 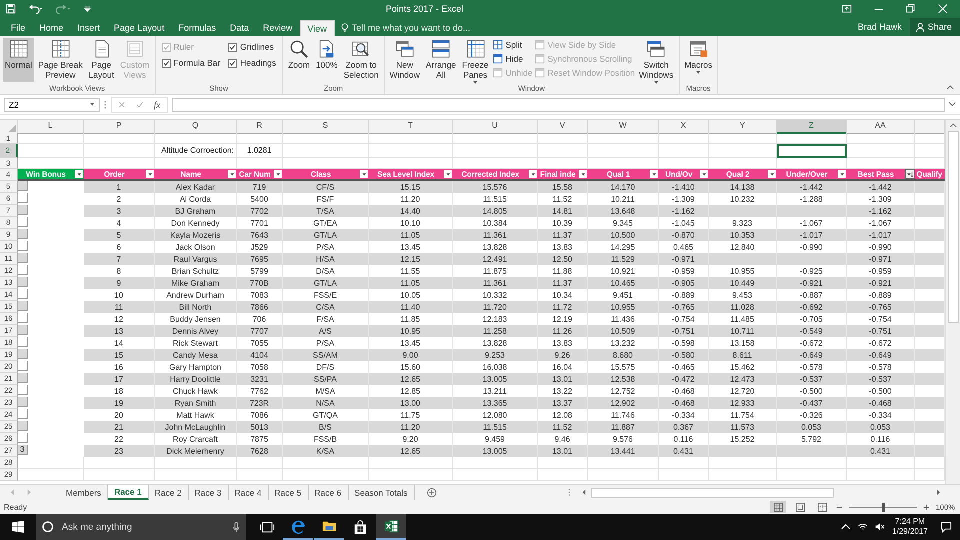 What do you see at coordinates (698, 60) in the screenshot?
I see `ribbon-button: Macros` at bounding box center [698, 60].